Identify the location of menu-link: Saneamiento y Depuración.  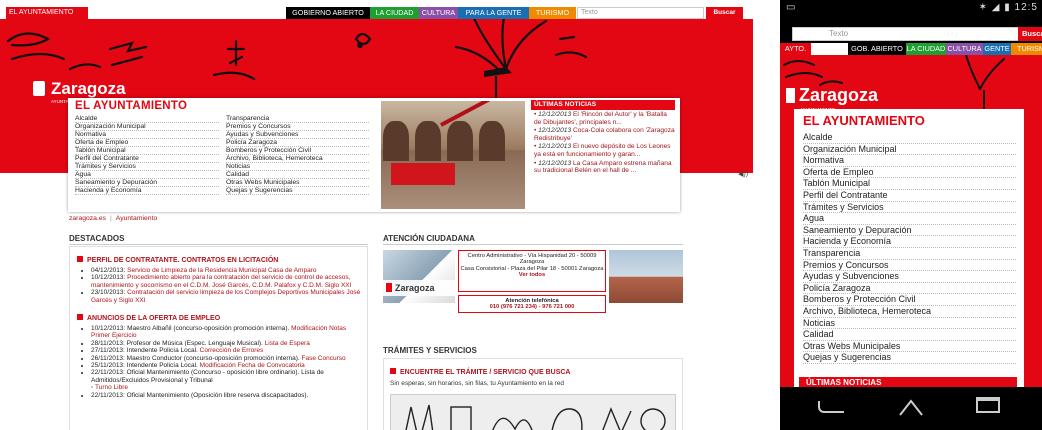
(147, 183).